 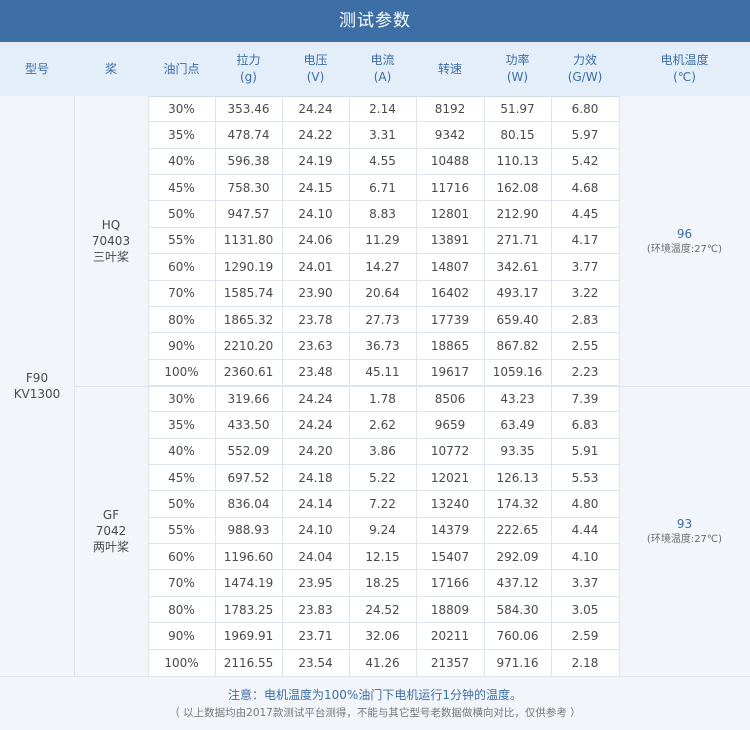 I want to click on prop-label: GF, so click(x=111, y=515).